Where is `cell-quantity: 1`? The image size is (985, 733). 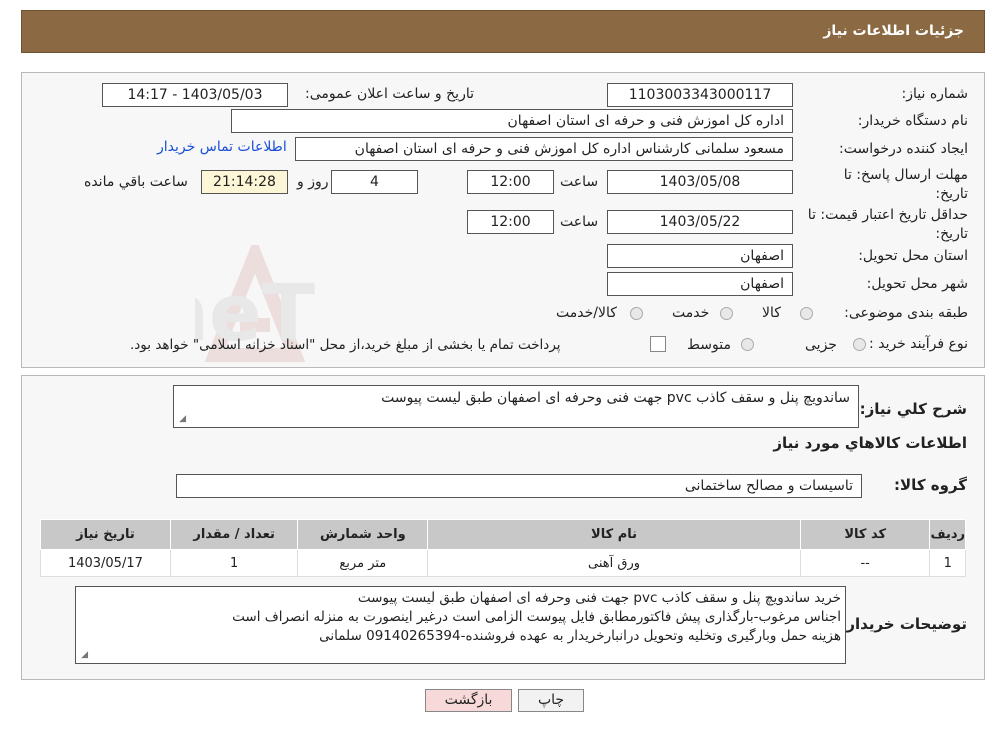 cell-quantity: 1 is located at coordinates (234, 563).